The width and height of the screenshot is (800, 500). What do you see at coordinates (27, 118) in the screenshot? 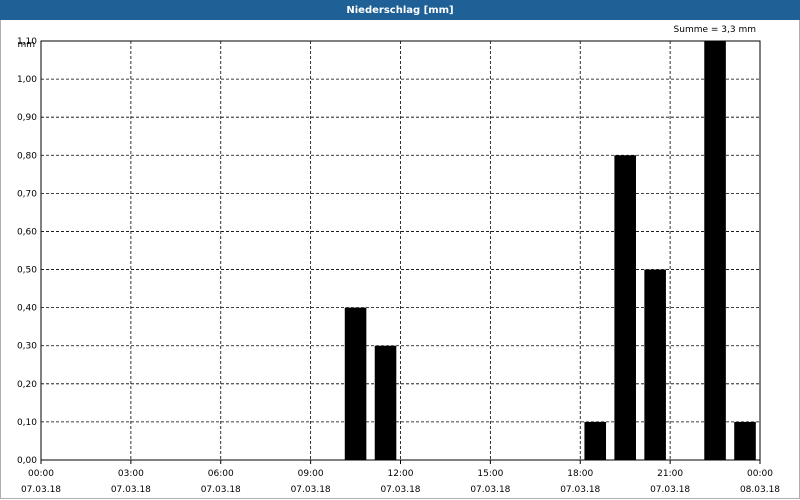
I see `y-tick-label: 0,90` at bounding box center [27, 118].